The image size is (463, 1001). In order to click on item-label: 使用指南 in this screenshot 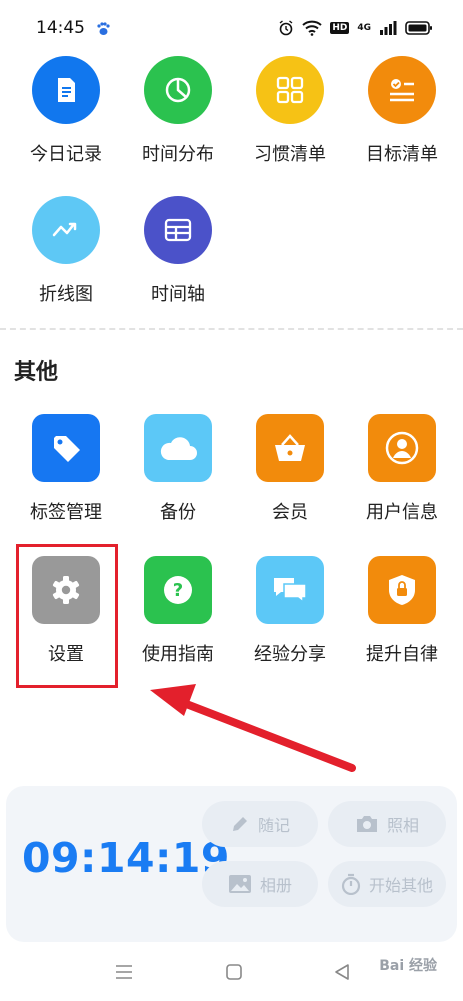, I will do `click(178, 654)`.